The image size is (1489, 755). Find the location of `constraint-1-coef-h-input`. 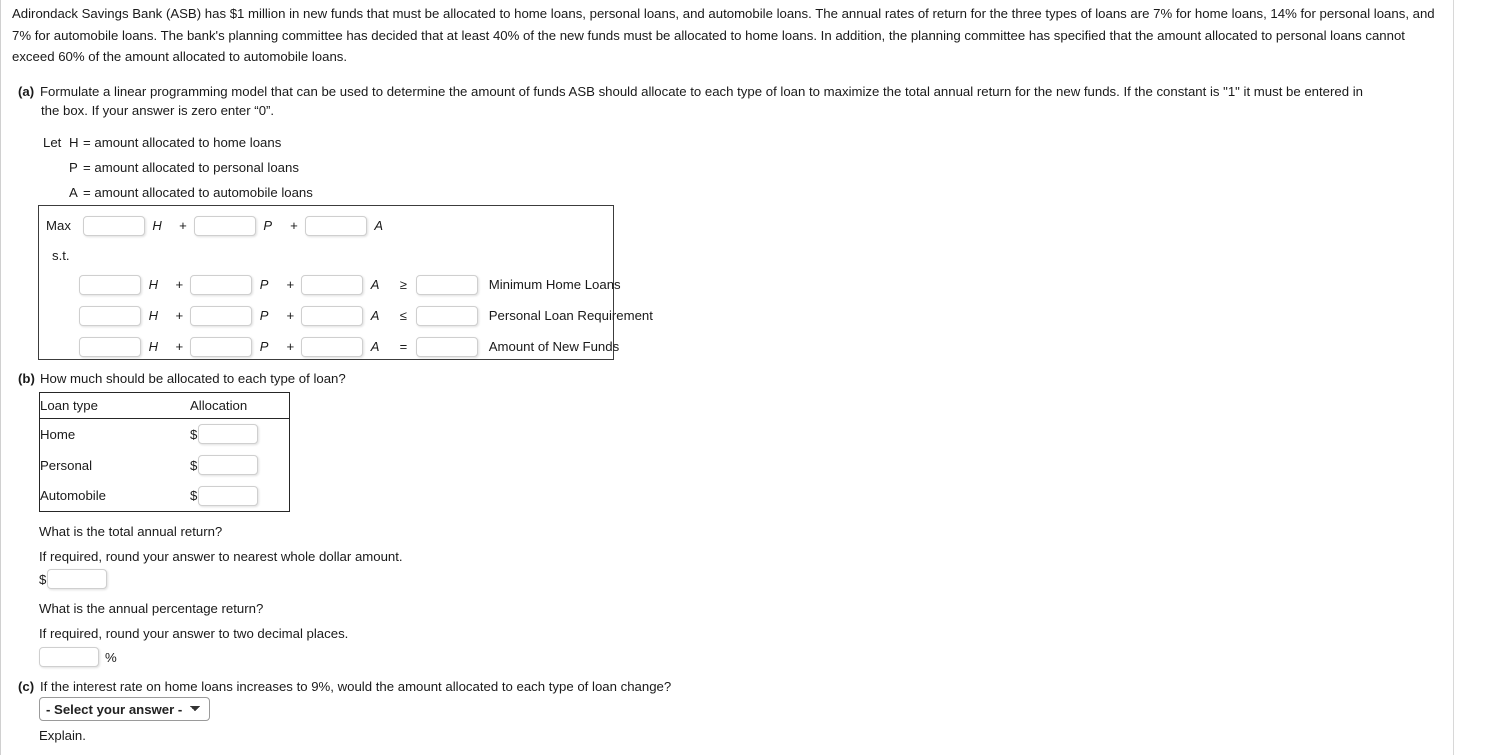

constraint-1-coef-h-input is located at coordinates (110, 284).